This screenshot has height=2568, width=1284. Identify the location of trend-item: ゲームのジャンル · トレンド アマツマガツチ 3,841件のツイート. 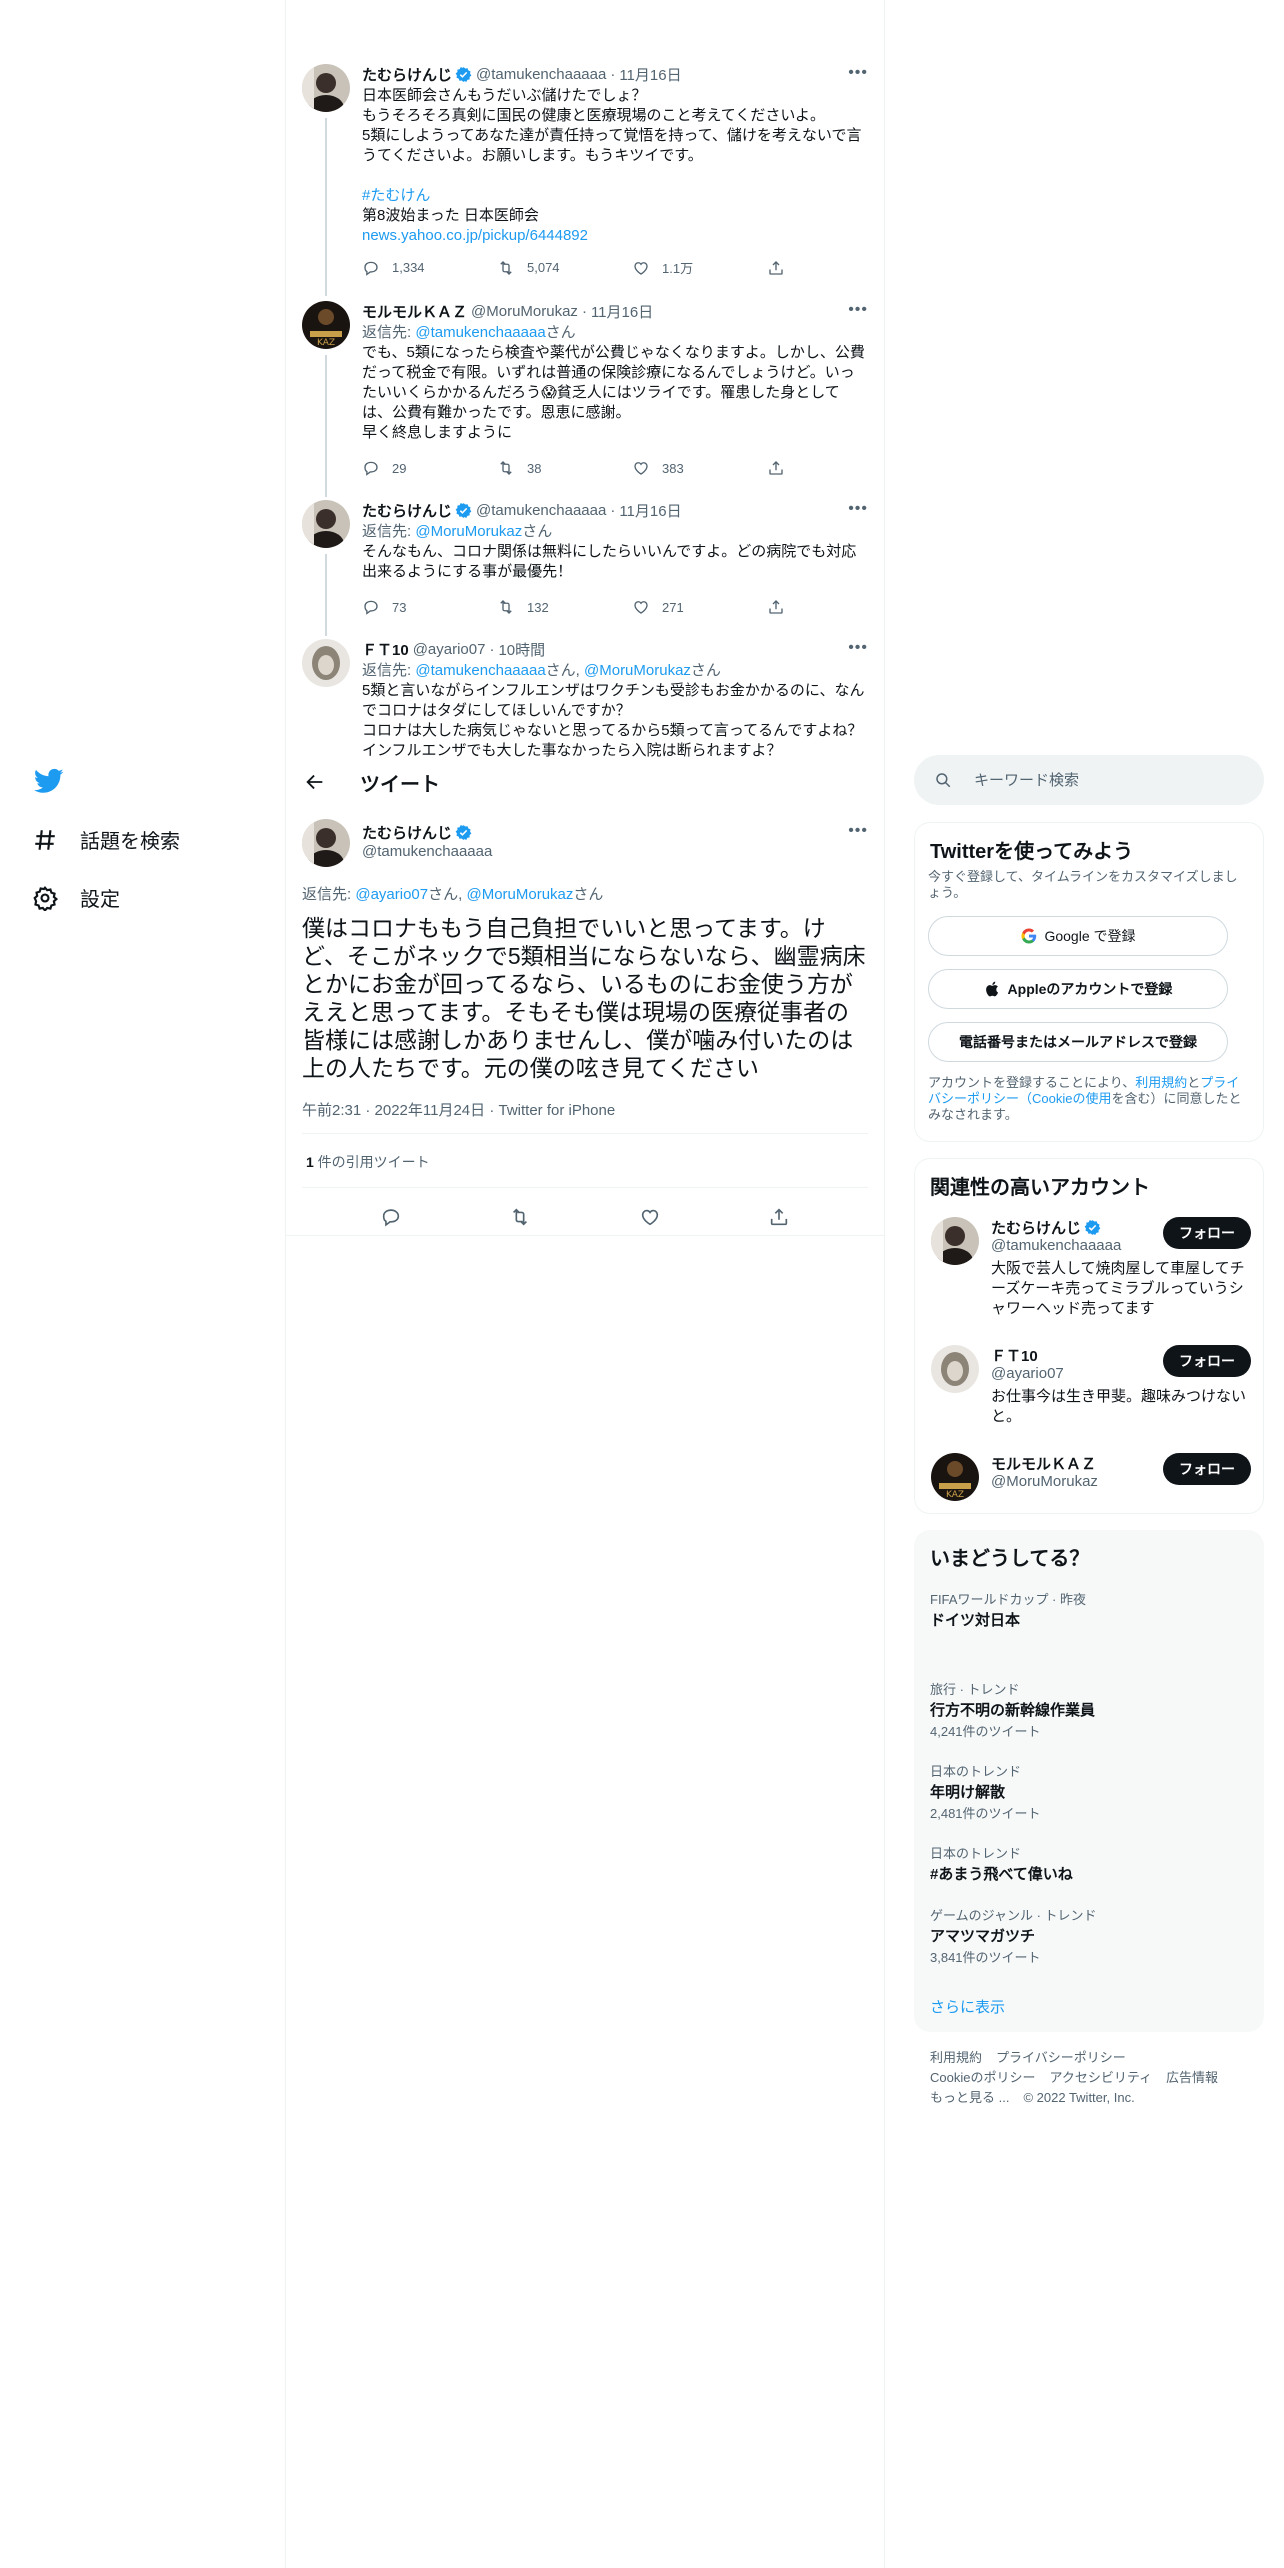
(1090, 1937).